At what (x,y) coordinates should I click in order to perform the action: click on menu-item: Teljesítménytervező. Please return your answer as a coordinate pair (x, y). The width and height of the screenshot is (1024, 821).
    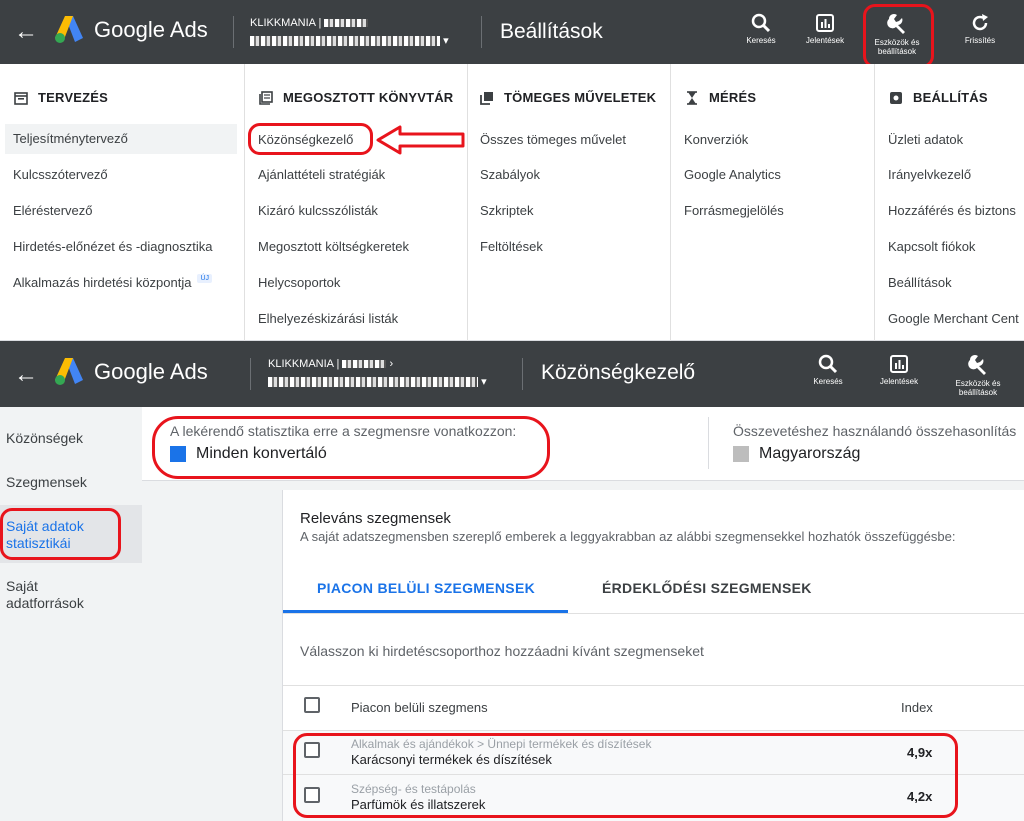
    Looking at the image, I should click on (121, 139).